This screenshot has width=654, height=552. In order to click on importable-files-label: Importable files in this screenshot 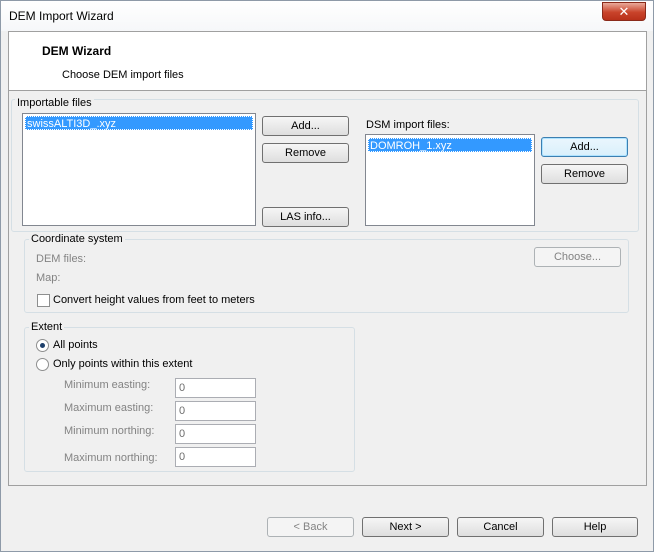, I will do `click(54, 103)`.